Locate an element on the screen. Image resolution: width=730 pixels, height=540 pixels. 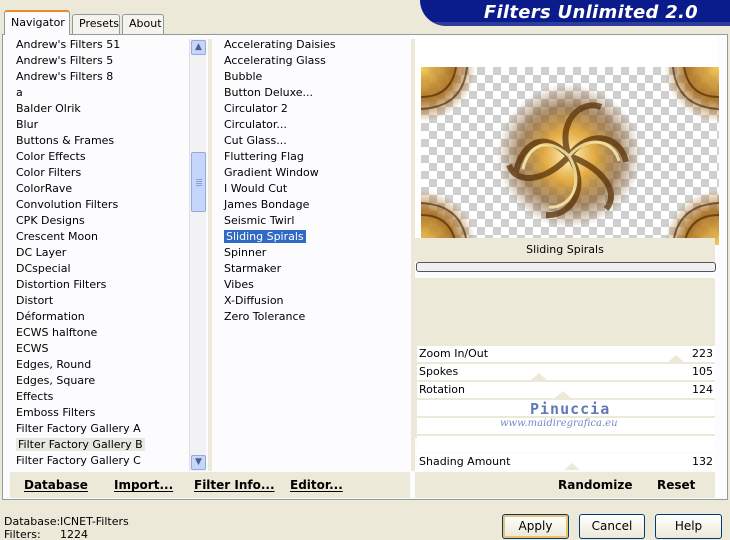
category-label: Filter Factory Gallery B is located at coordinates (80, 444).